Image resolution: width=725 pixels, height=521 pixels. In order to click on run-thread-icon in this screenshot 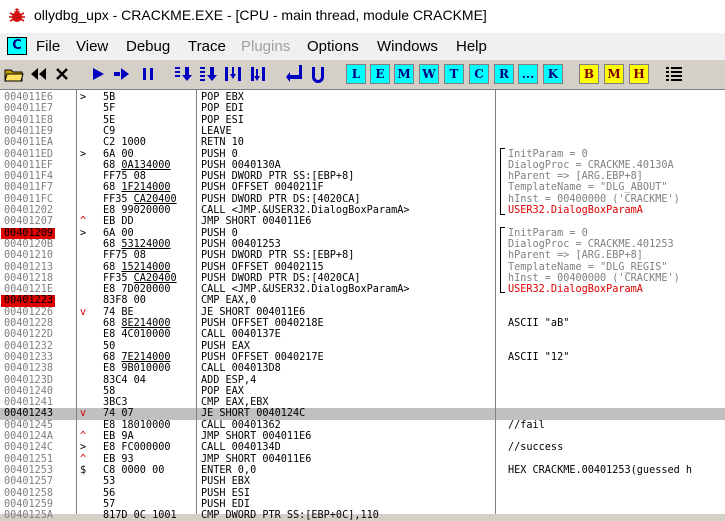, I will do `click(122, 74)`.